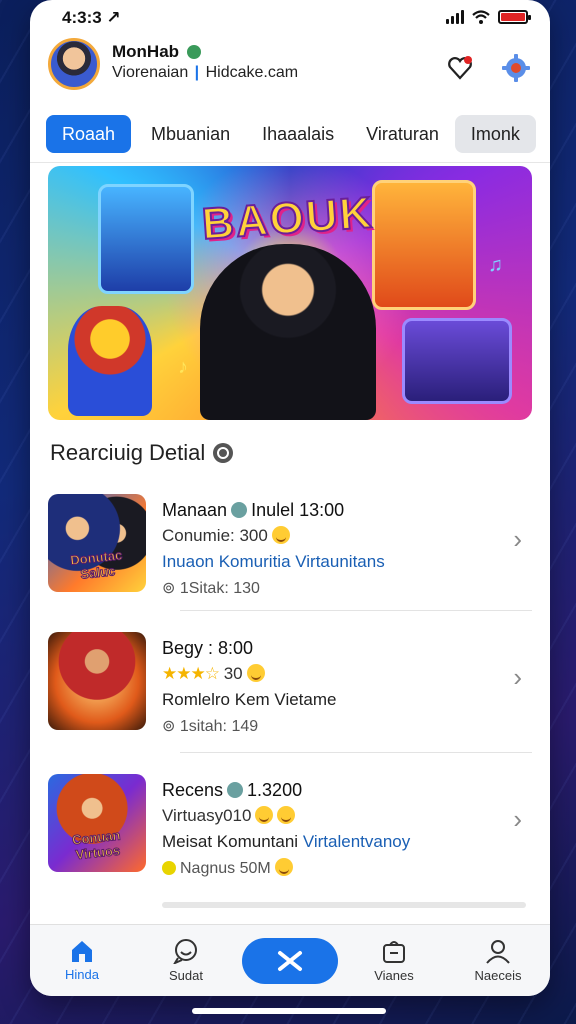 The image size is (576, 1024). Describe the element at coordinates (495, 134) in the screenshot. I see `tab-imonk: Imonk` at that location.